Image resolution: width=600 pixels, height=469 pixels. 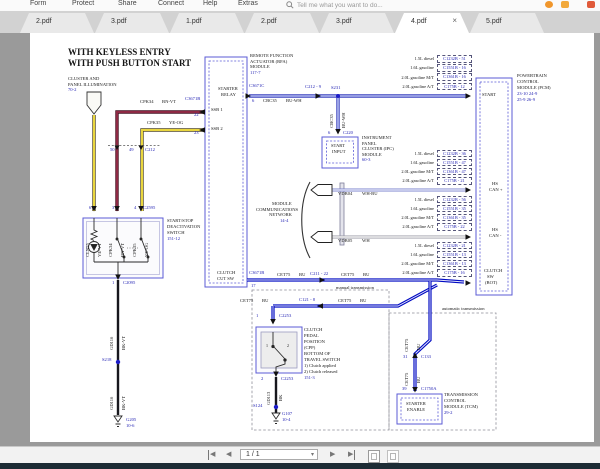 I want to click on diagram-label: 50, so click(x=112, y=149).